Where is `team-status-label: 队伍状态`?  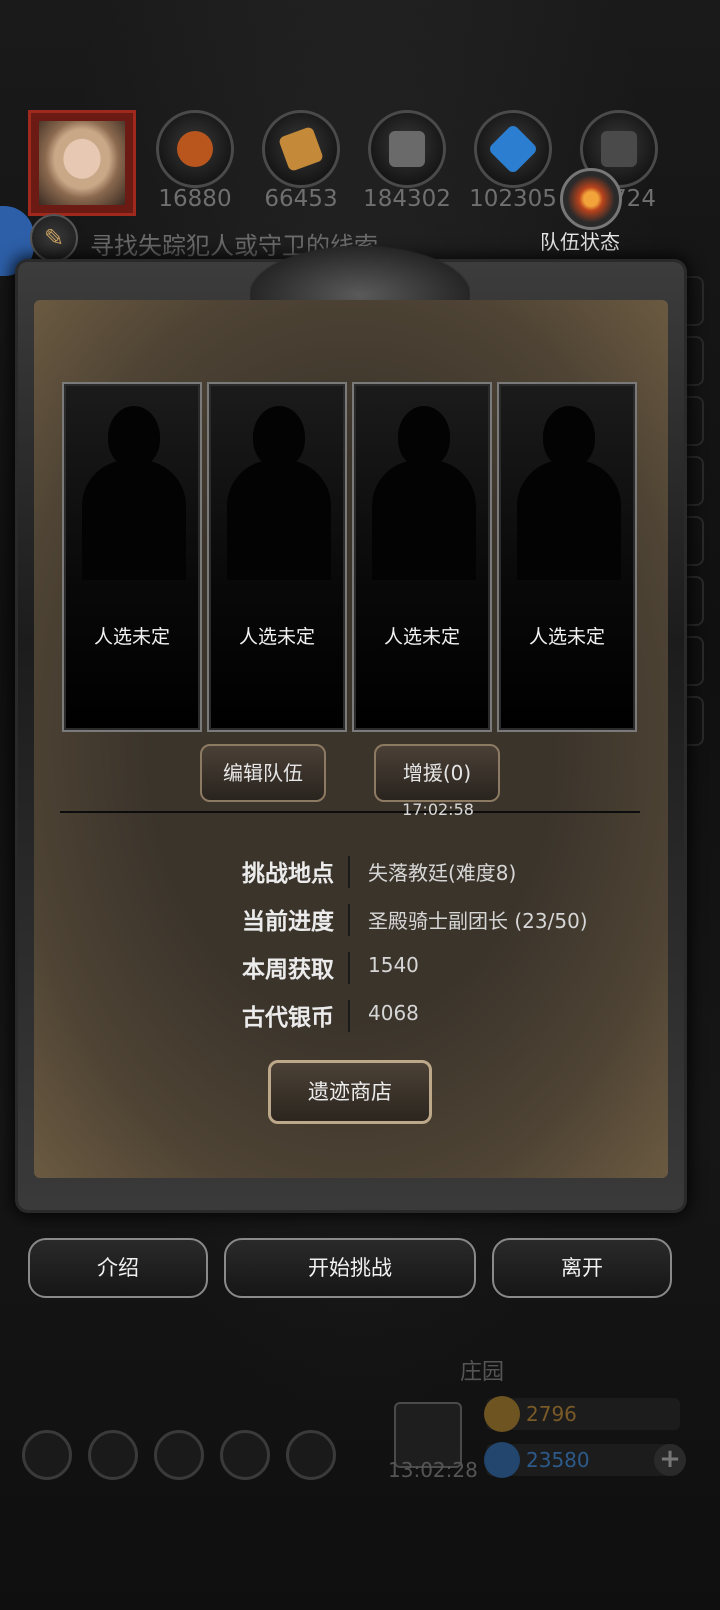 team-status-label: 队伍状态 is located at coordinates (580, 240).